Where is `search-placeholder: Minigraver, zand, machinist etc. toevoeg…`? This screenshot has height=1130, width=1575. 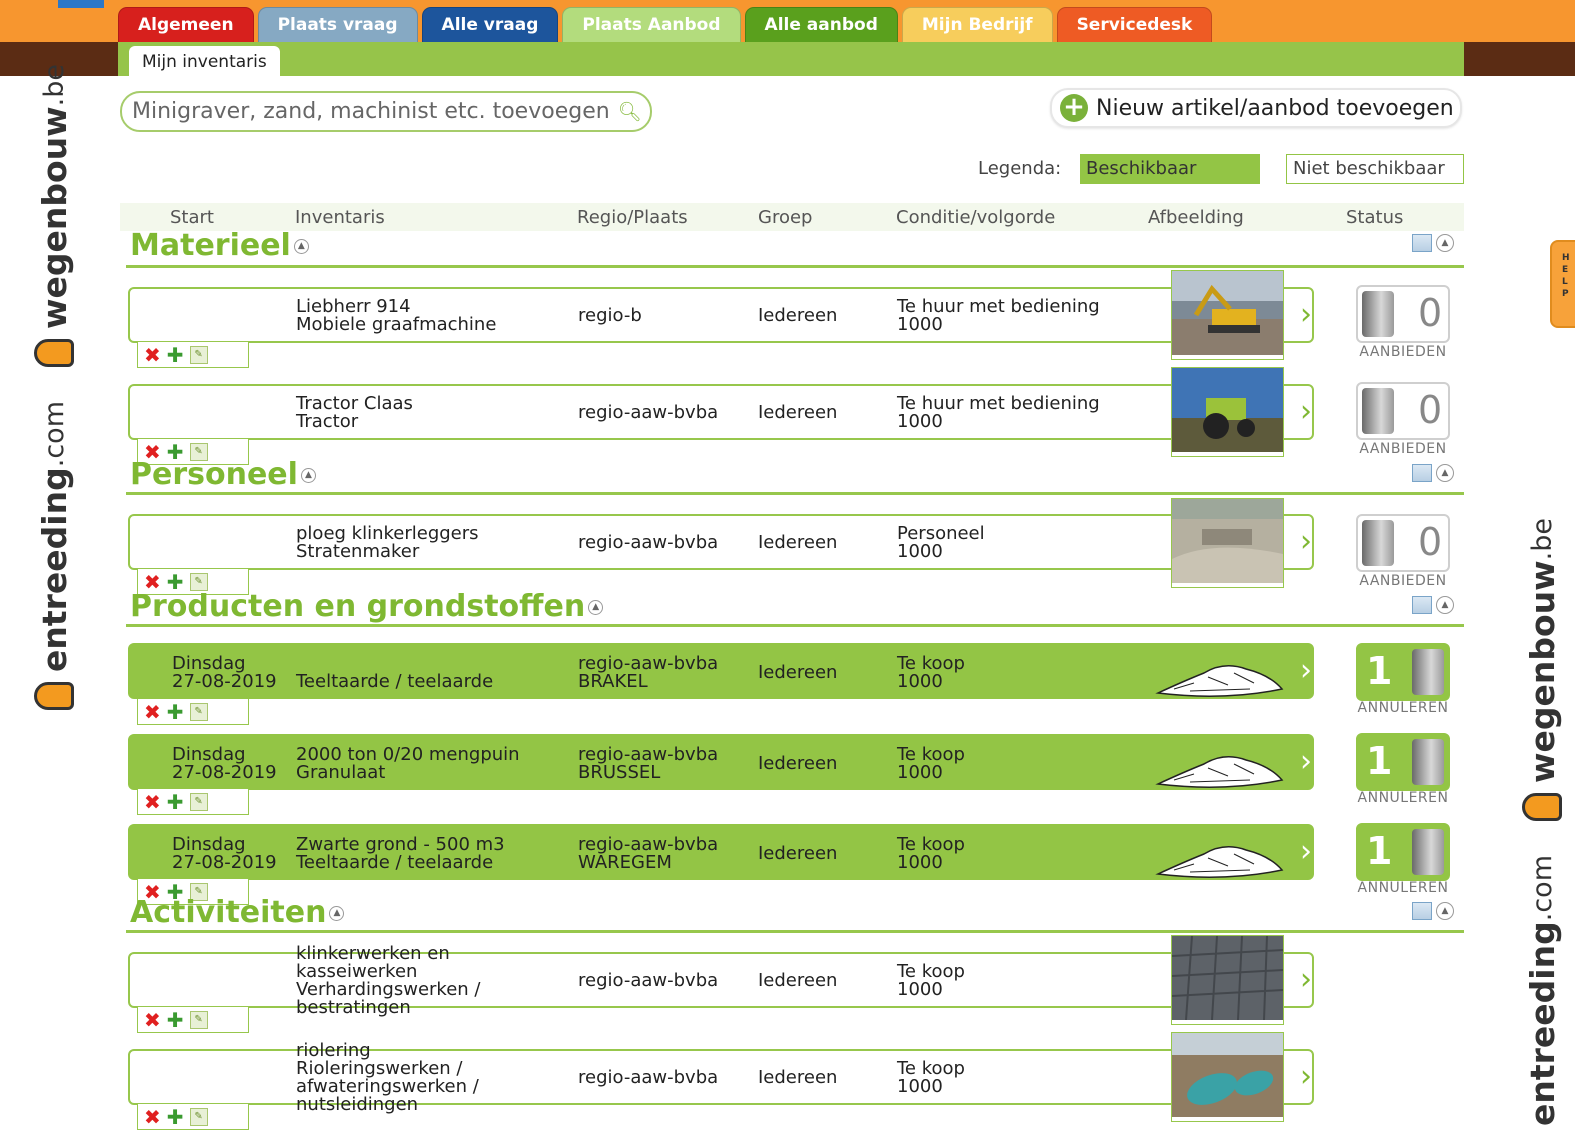
search-placeholder: Minigraver, zand, machinist etc. toevoeg… is located at coordinates (371, 111).